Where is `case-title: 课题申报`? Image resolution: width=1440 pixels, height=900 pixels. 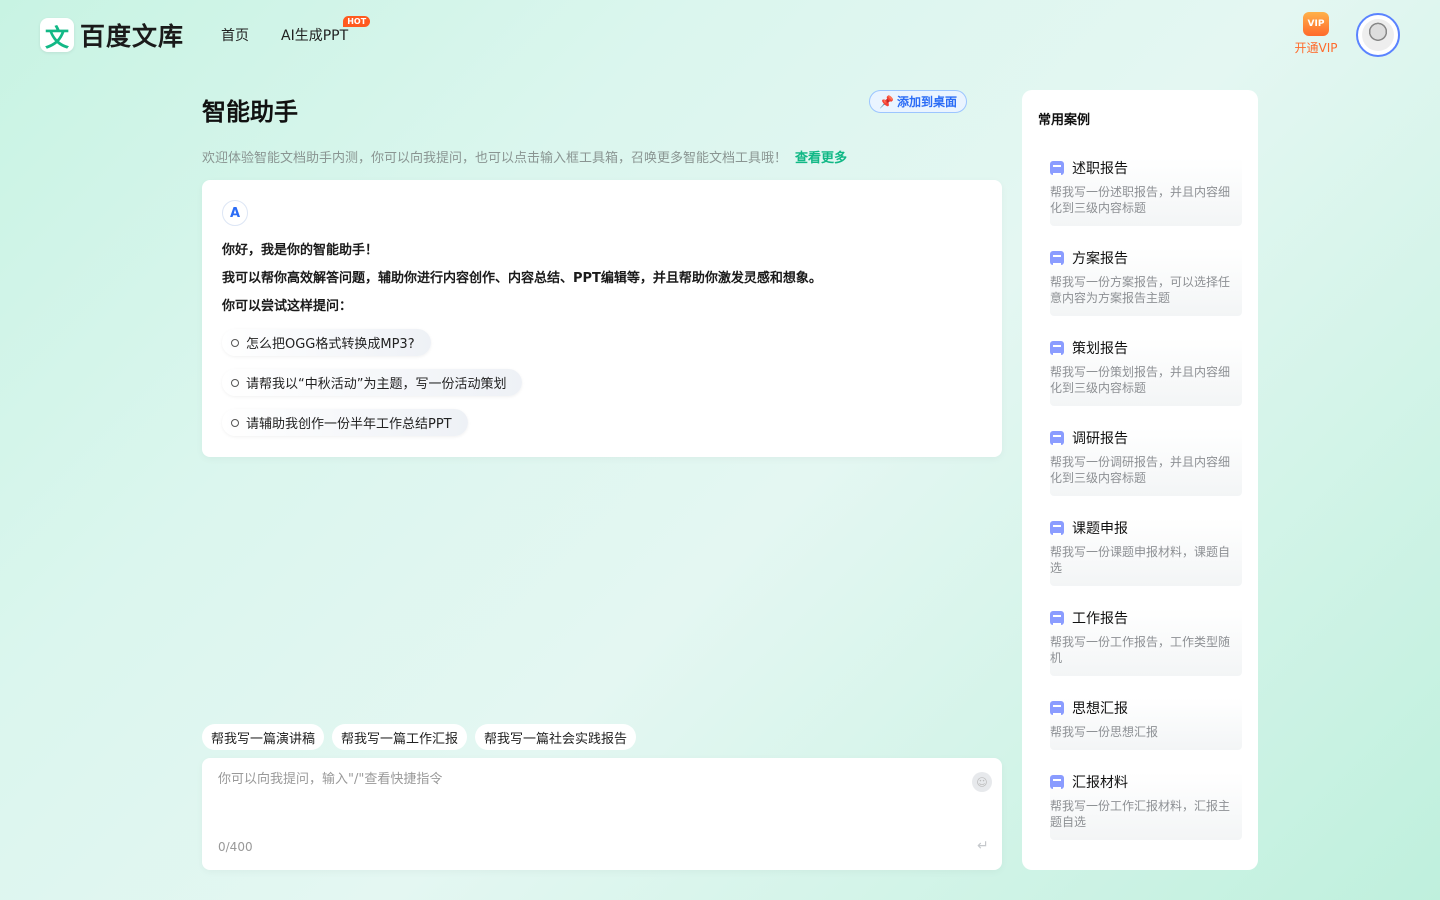
case-title: 课题申报 is located at coordinates (1100, 529).